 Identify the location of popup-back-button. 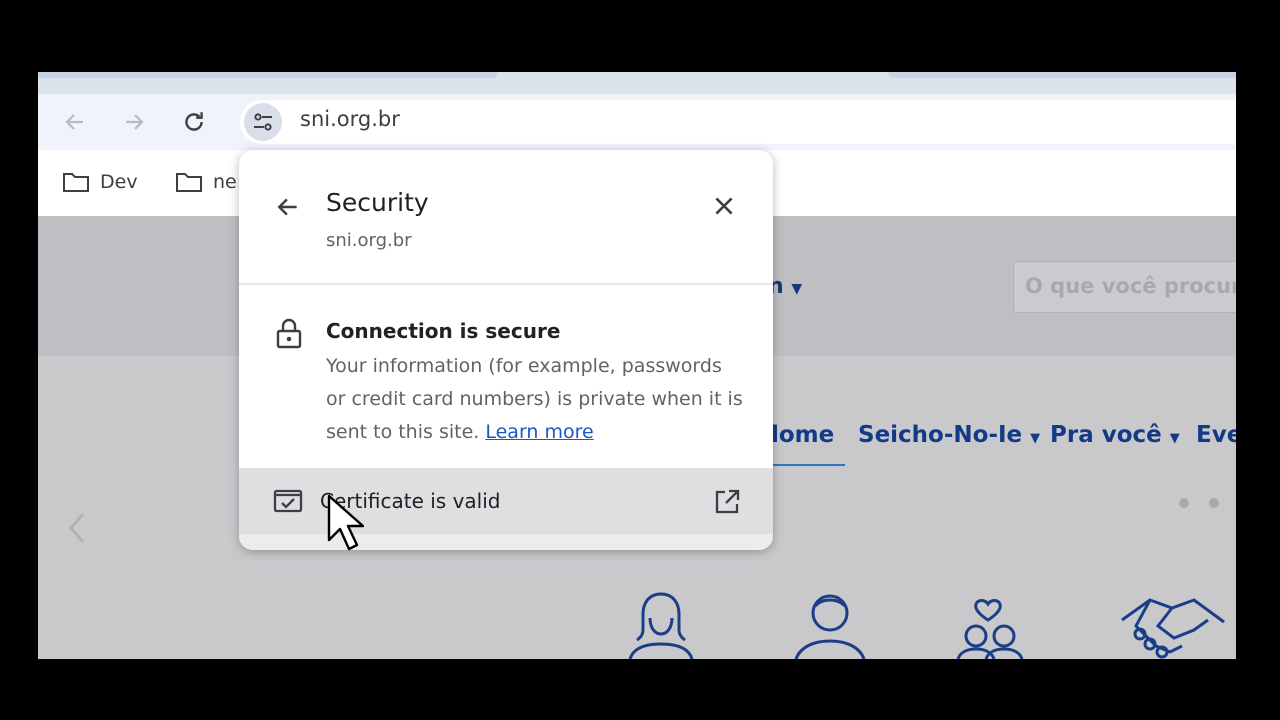
(288, 209).